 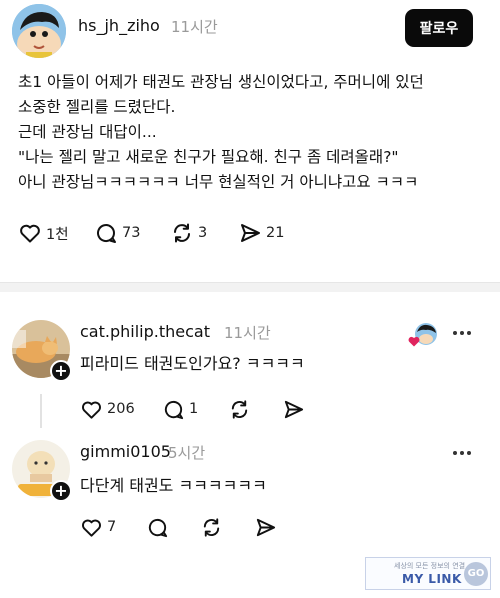 I want to click on post-text-line: 초1 아들이 어제가 태권도 관장님 생신이었다고, 주머니에 있던, so click(x=221, y=82).